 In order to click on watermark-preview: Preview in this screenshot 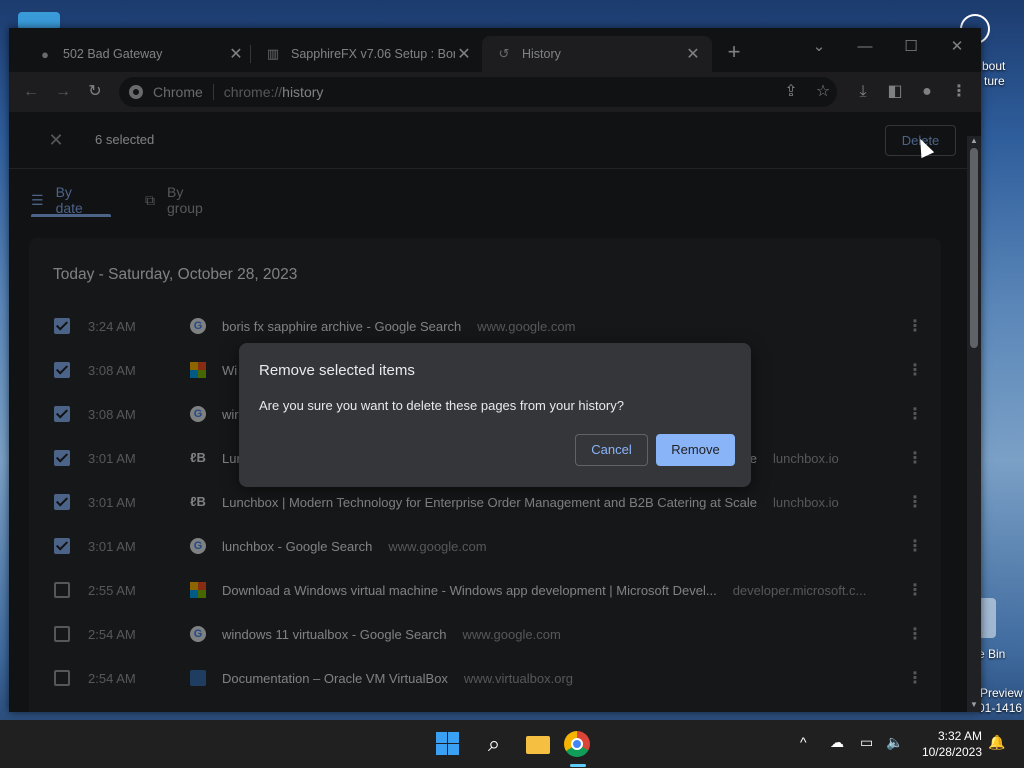, I will do `click(1001, 693)`.